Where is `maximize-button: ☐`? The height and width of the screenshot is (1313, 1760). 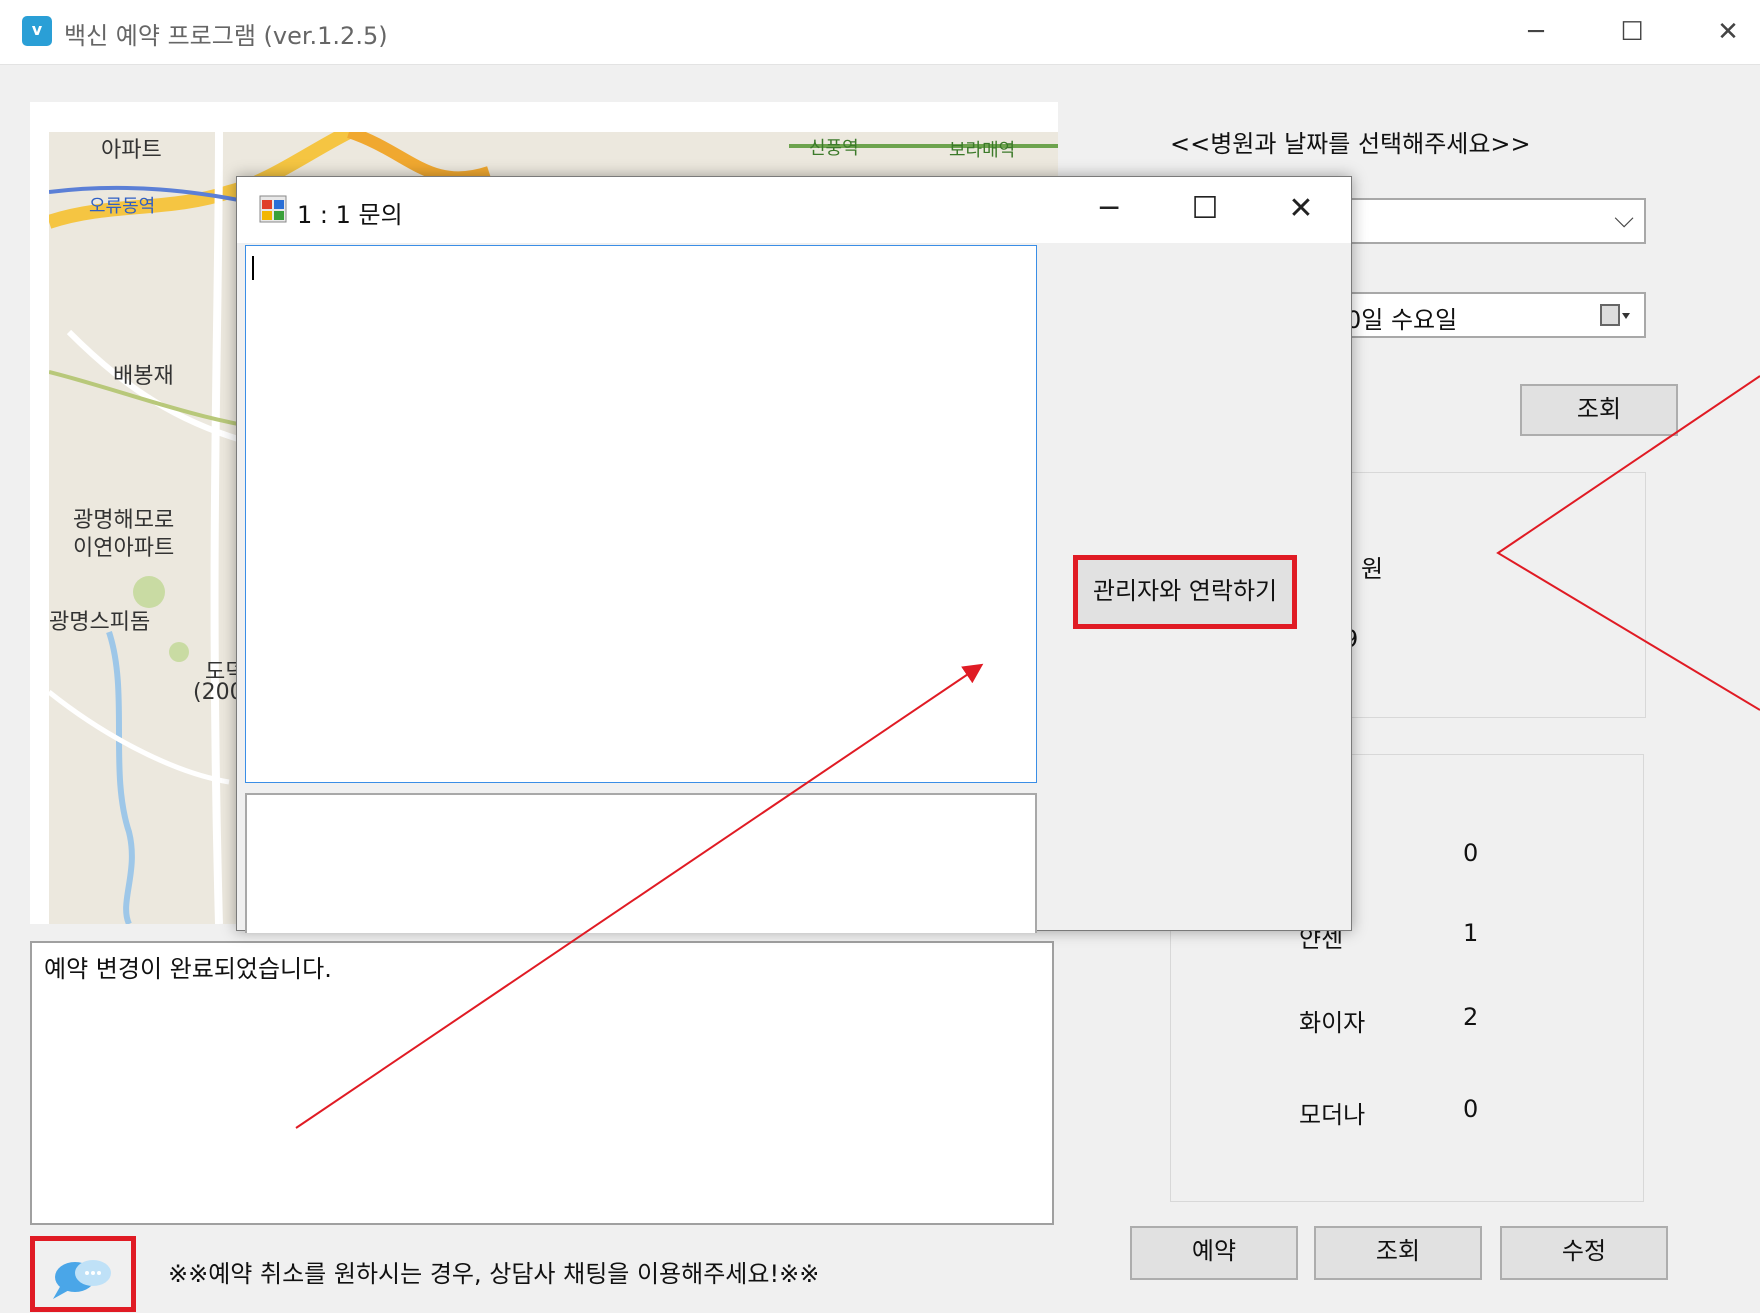 maximize-button: ☐ is located at coordinates (1632, 32).